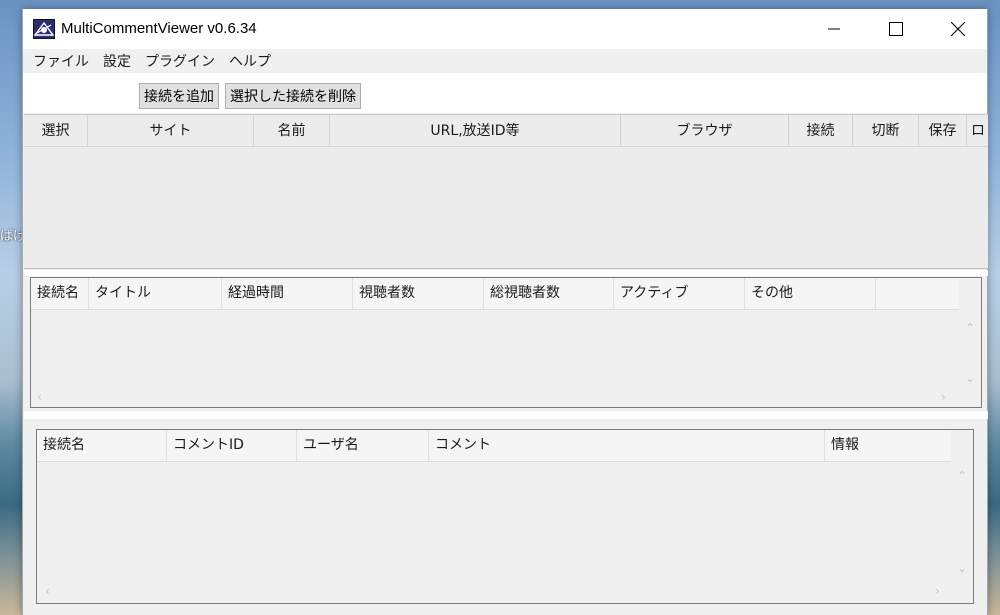 The height and width of the screenshot is (615, 1000). Describe the element at coordinates (886, 131) in the screenshot. I see `col-disconnect: 切断` at that location.